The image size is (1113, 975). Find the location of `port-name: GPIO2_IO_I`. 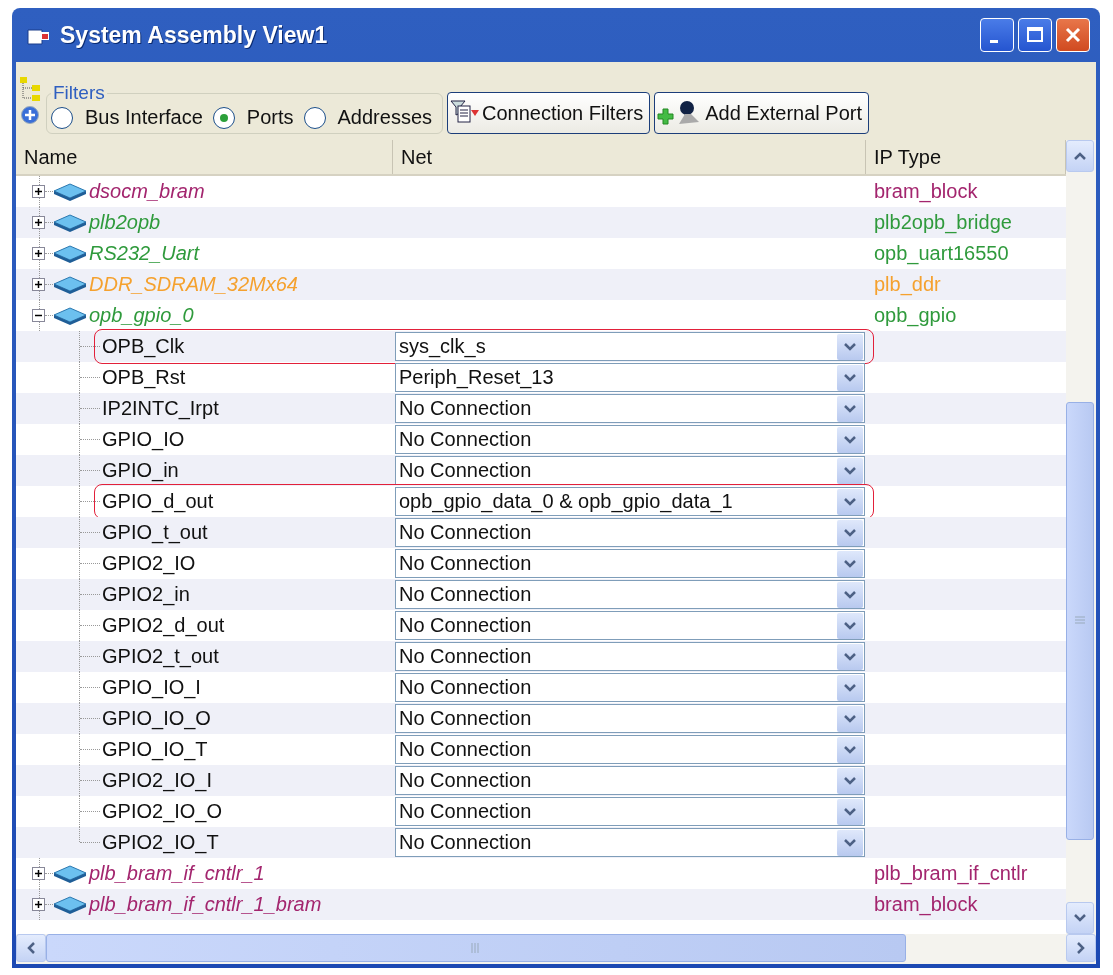

port-name: GPIO2_IO_I is located at coordinates (157, 780).